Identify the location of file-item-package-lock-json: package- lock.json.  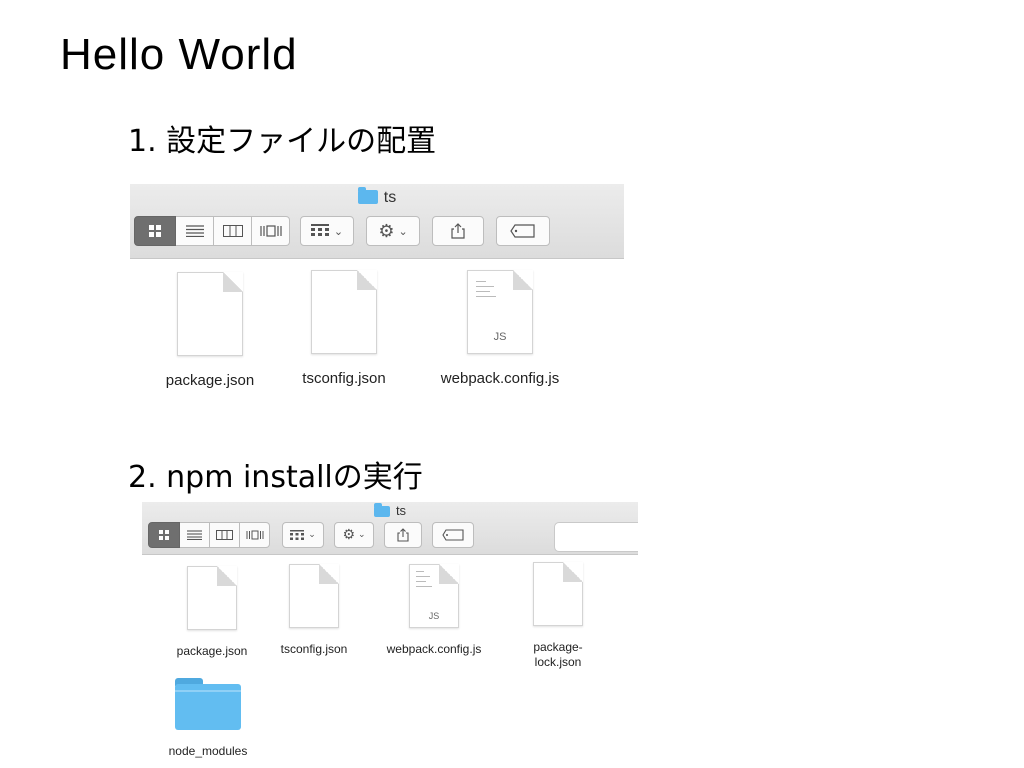
(558, 616).